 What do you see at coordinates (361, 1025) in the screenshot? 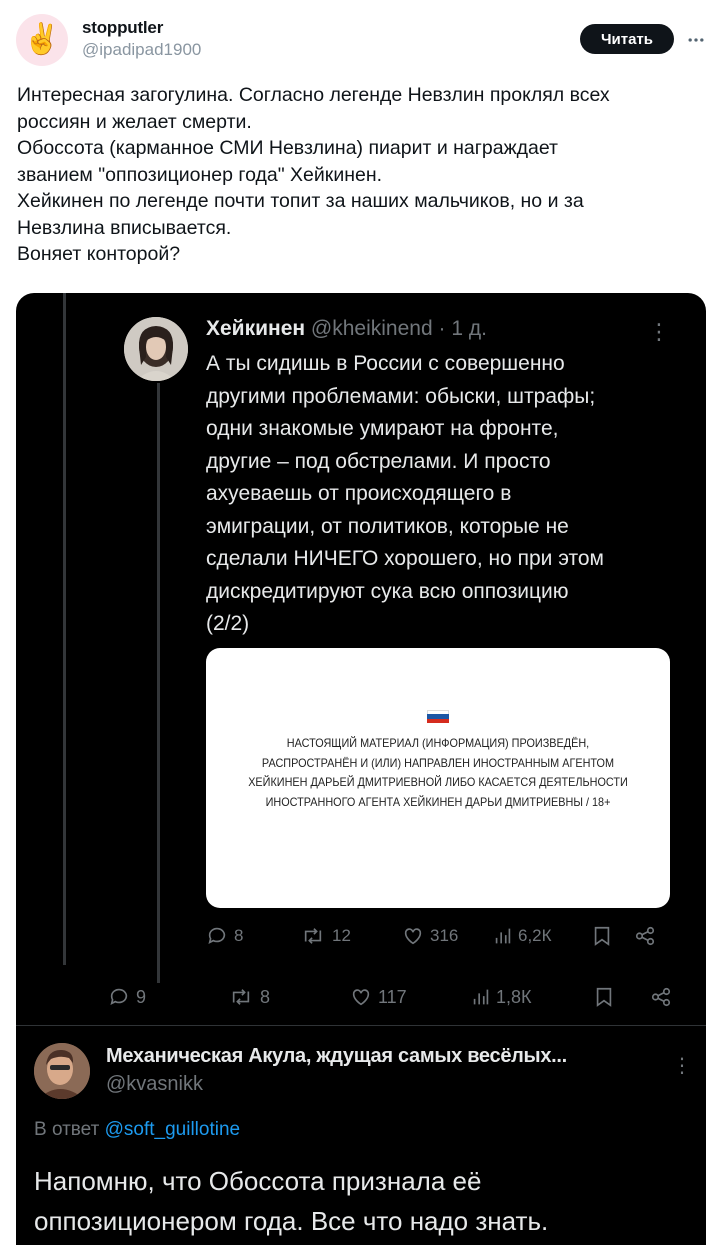
I see `divider` at bounding box center [361, 1025].